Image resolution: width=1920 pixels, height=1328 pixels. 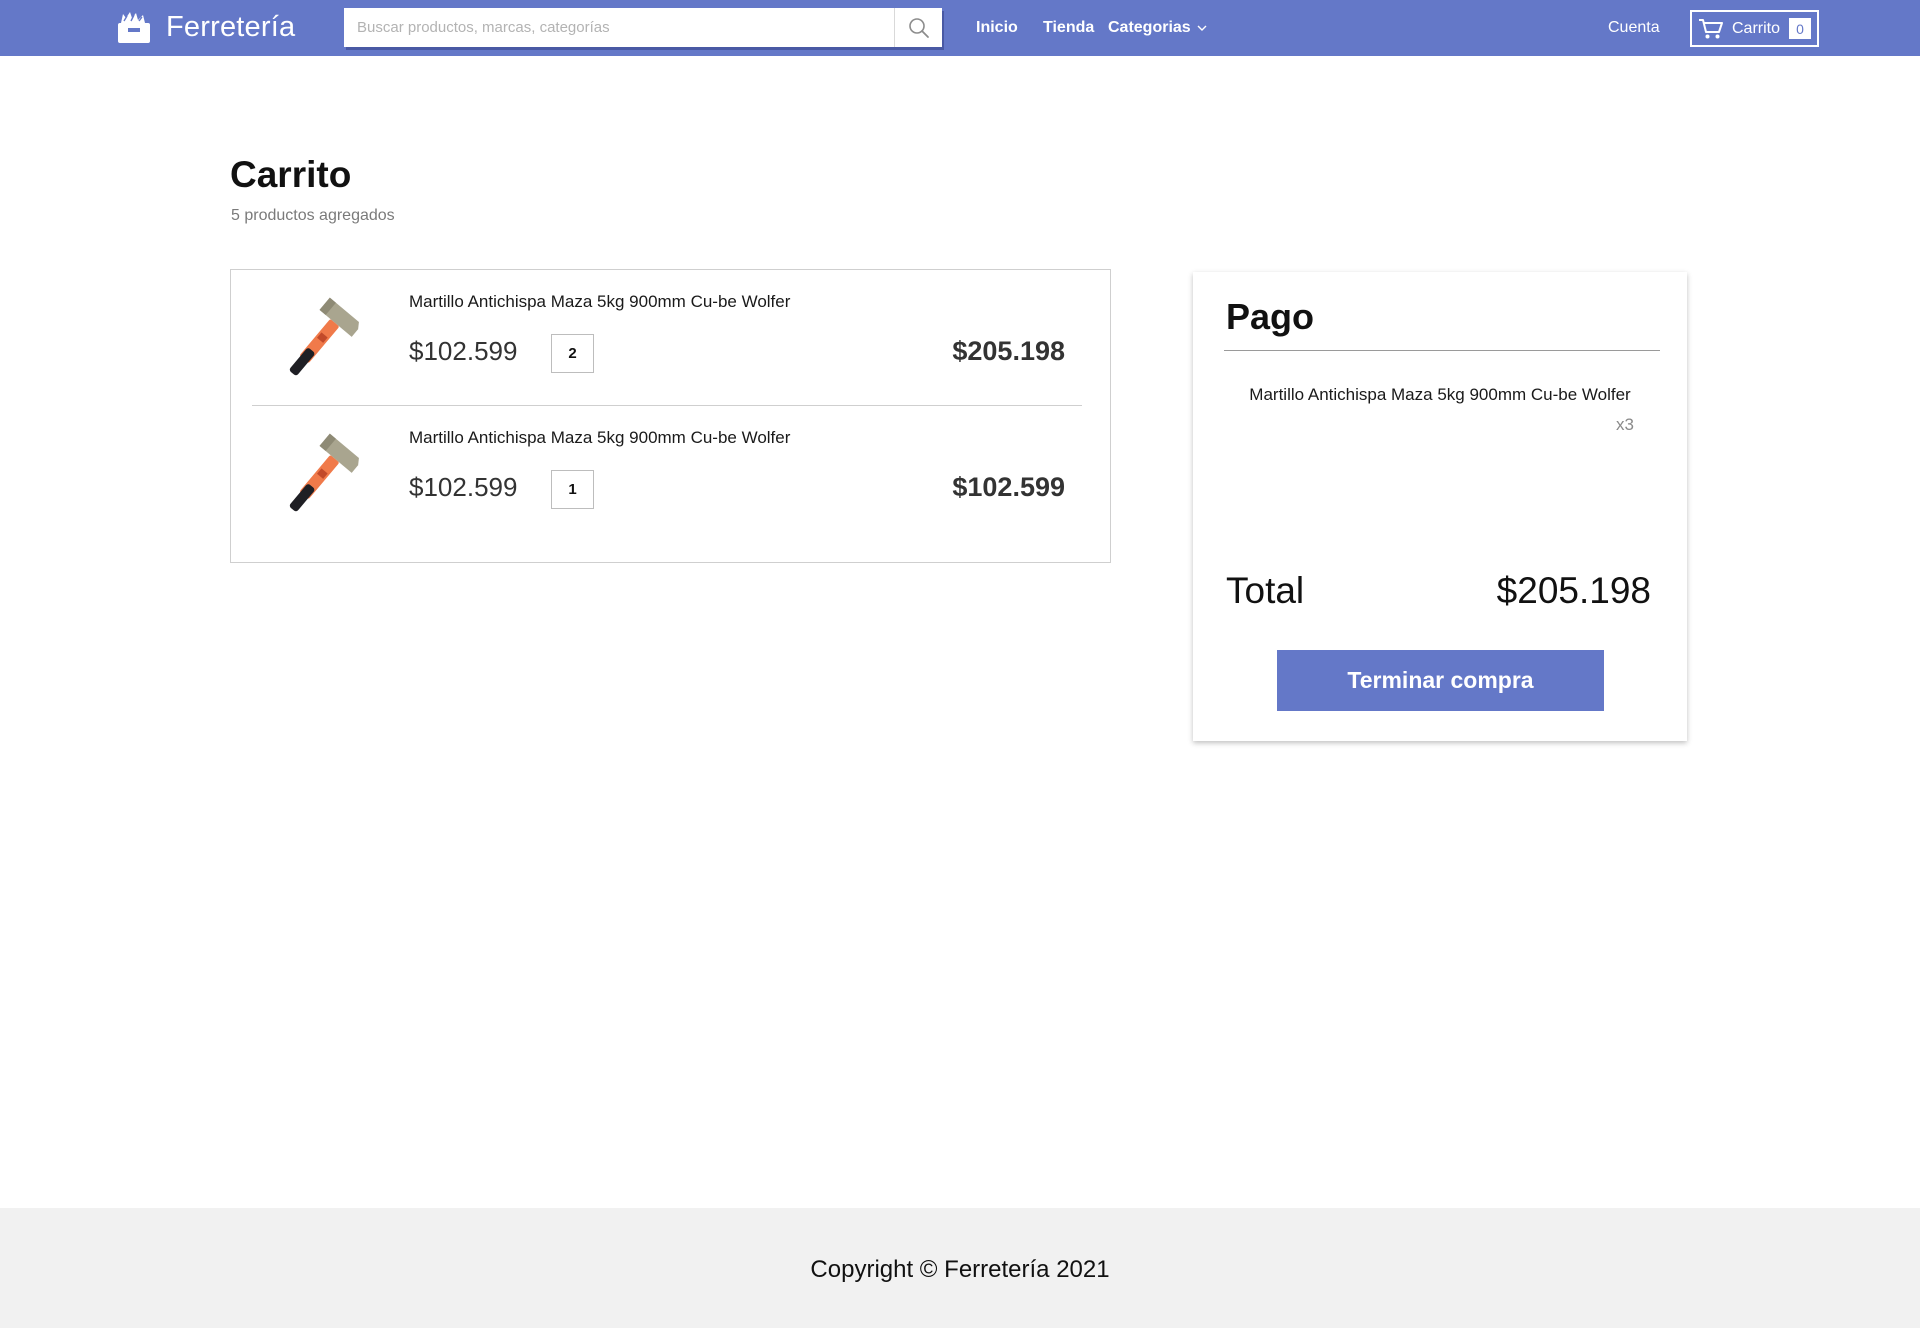 What do you see at coordinates (572, 489) in the screenshot?
I see `quantity-field: 1` at bounding box center [572, 489].